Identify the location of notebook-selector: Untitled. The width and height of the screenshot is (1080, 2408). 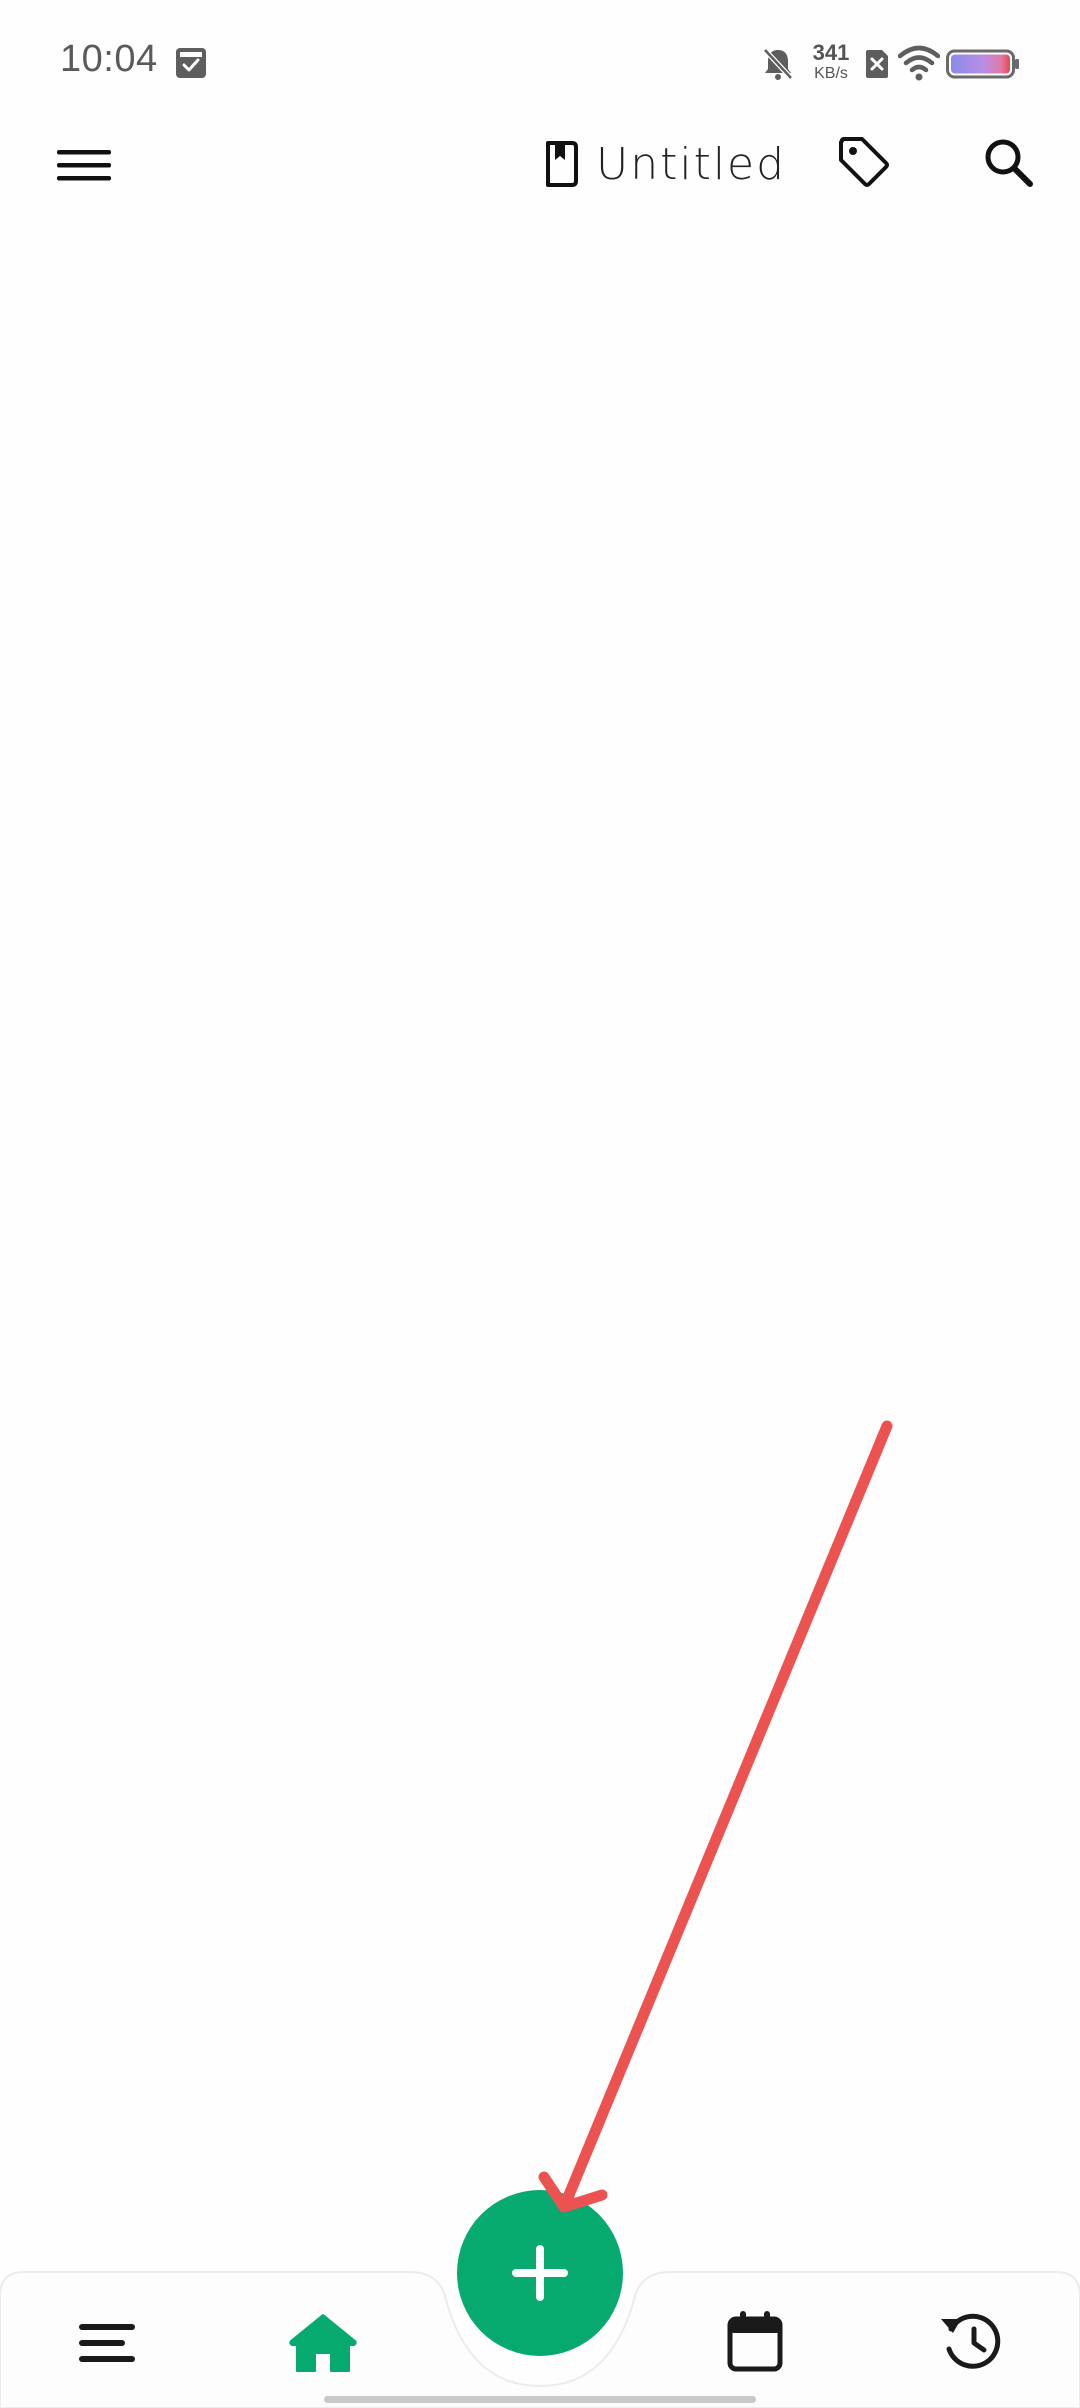
(664, 164).